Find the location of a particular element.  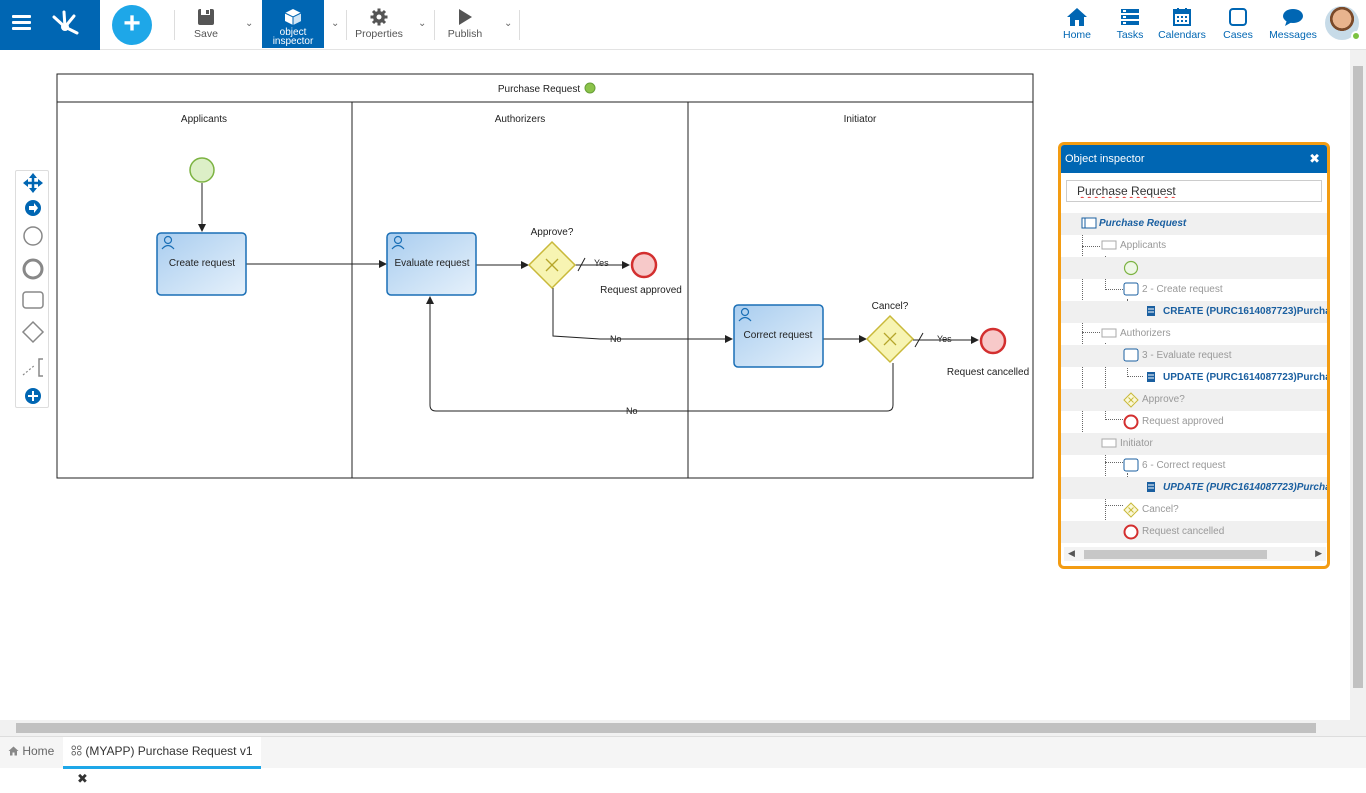

canvas-vertical-scrollbar is located at coordinates (1358, 385).